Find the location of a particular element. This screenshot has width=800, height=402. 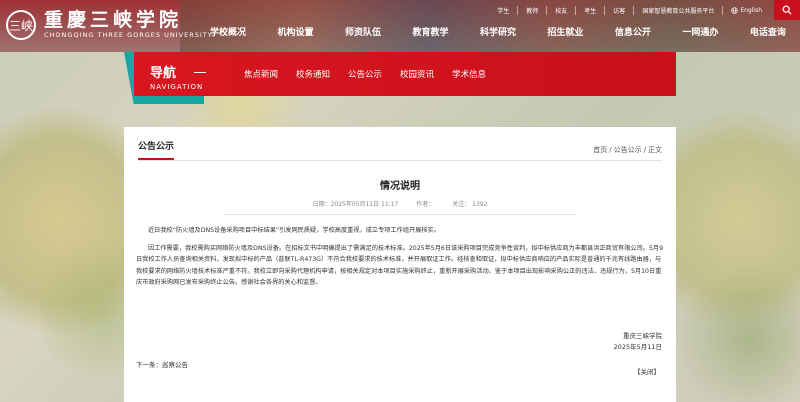

next-article-link: 下一条：巡察公告 is located at coordinates (162, 364).